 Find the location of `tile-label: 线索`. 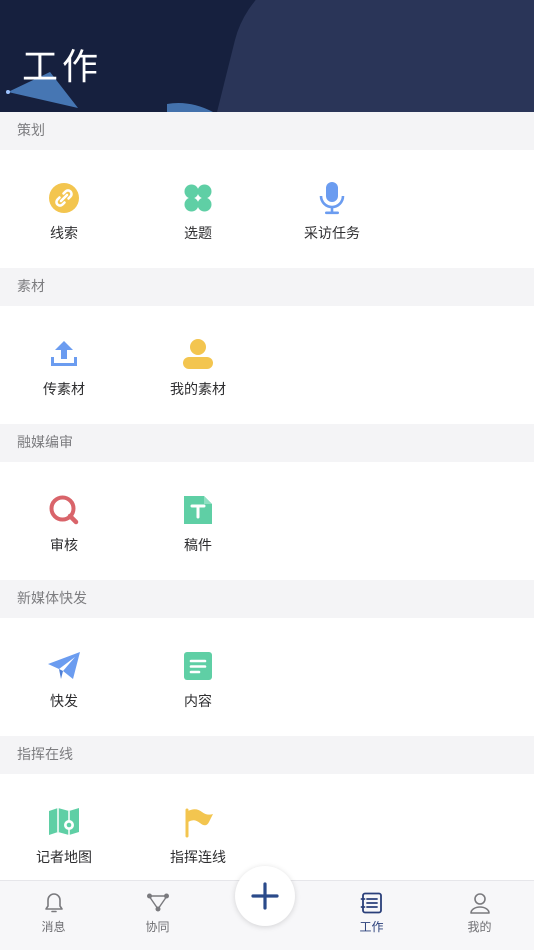

tile-label: 线索 is located at coordinates (64, 234).